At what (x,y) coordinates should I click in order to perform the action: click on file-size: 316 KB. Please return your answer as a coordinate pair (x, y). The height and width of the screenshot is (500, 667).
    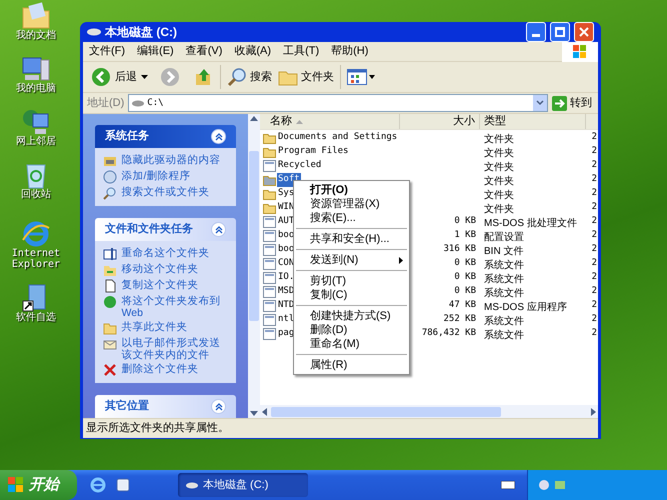
    Looking at the image, I should click on (459, 249).